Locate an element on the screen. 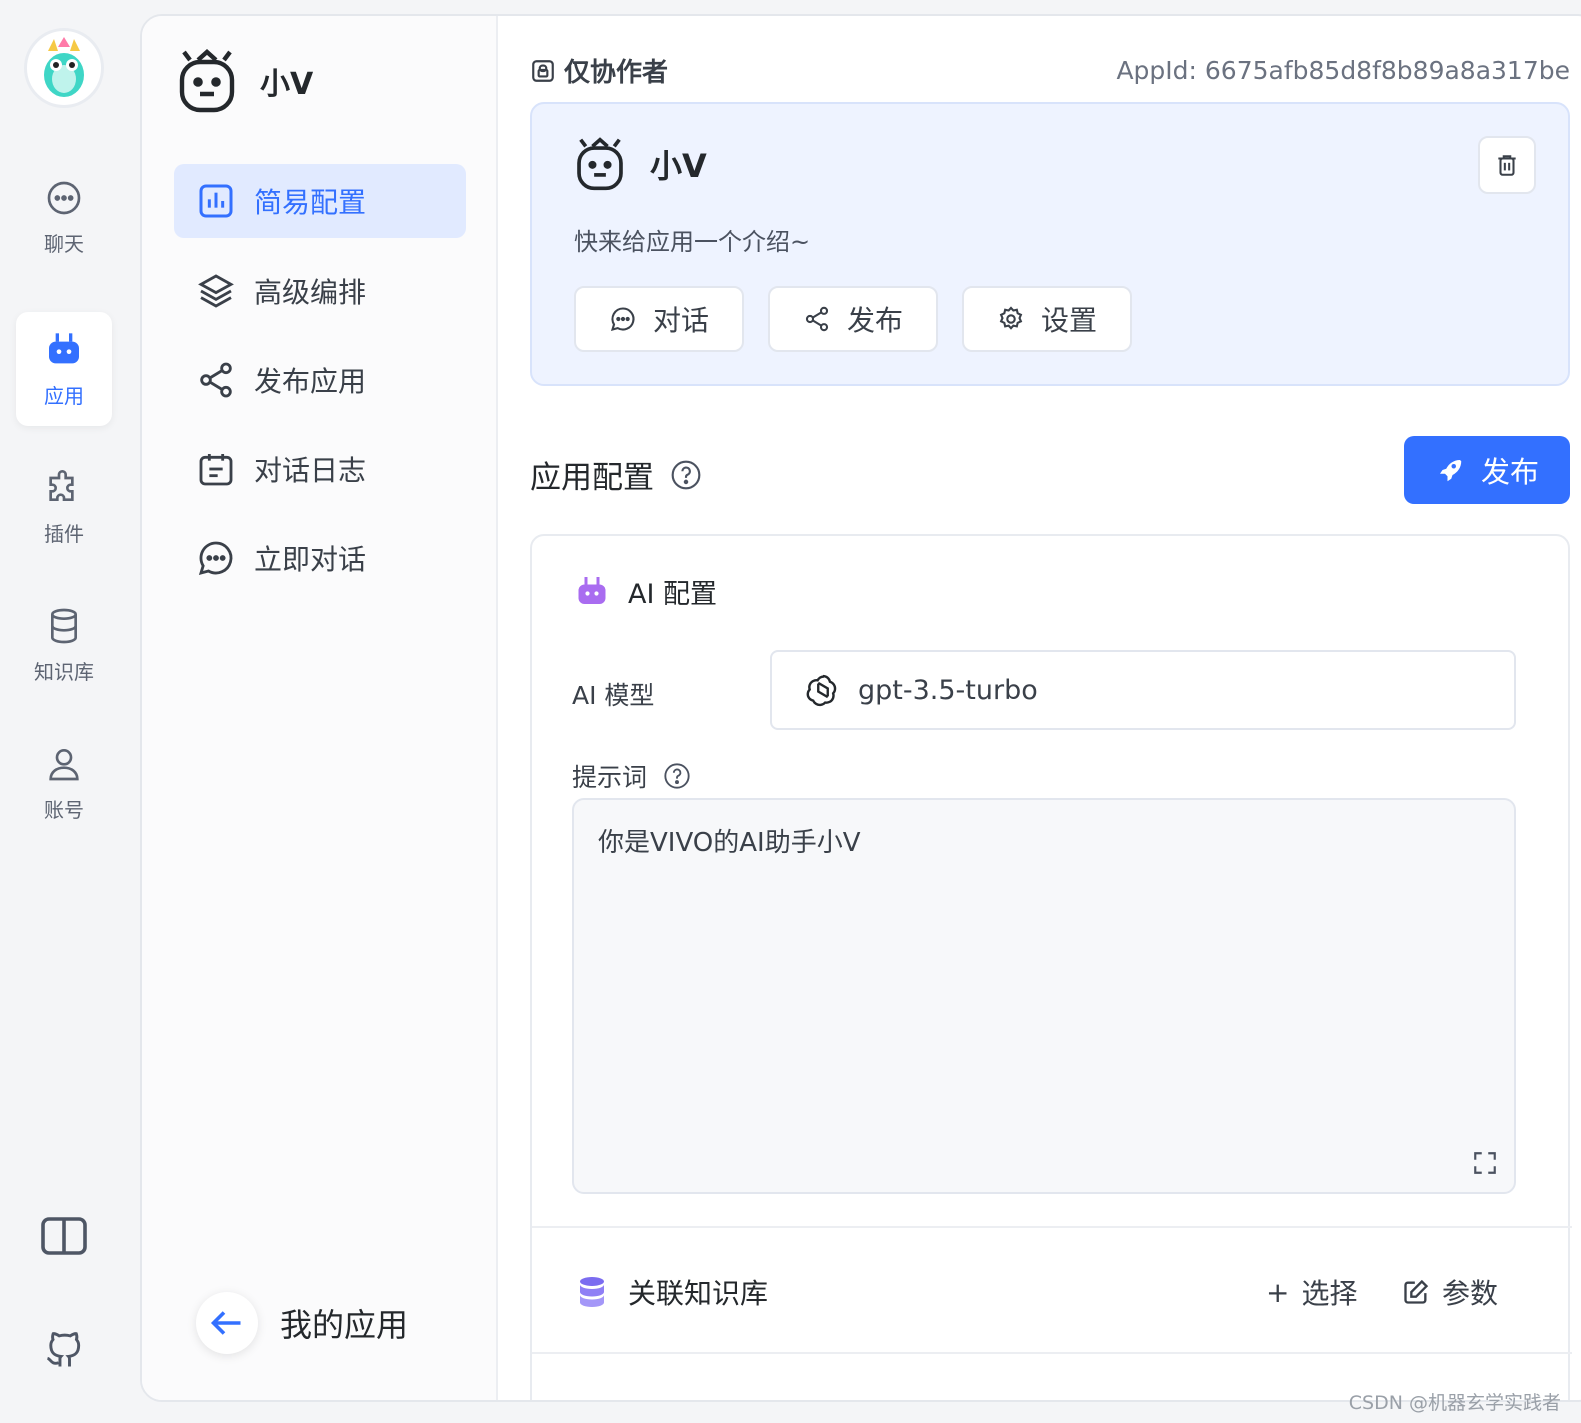 Image resolution: width=1581 pixels, height=1423 pixels. mascot-logo-icon is located at coordinates (64, 67).